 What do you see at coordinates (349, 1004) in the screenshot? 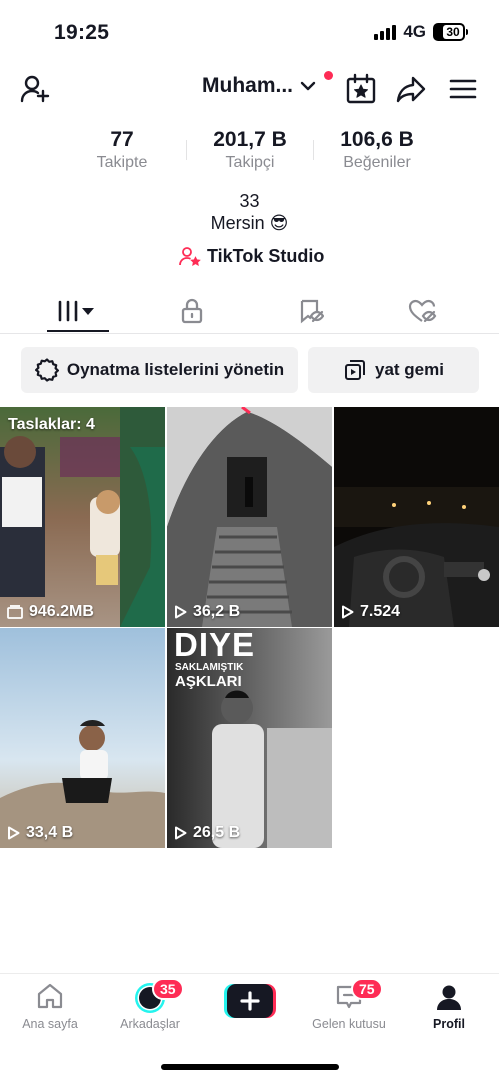
I see `nav-inbox: 75 Gelen kutusu` at bounding box center [349, 1004].